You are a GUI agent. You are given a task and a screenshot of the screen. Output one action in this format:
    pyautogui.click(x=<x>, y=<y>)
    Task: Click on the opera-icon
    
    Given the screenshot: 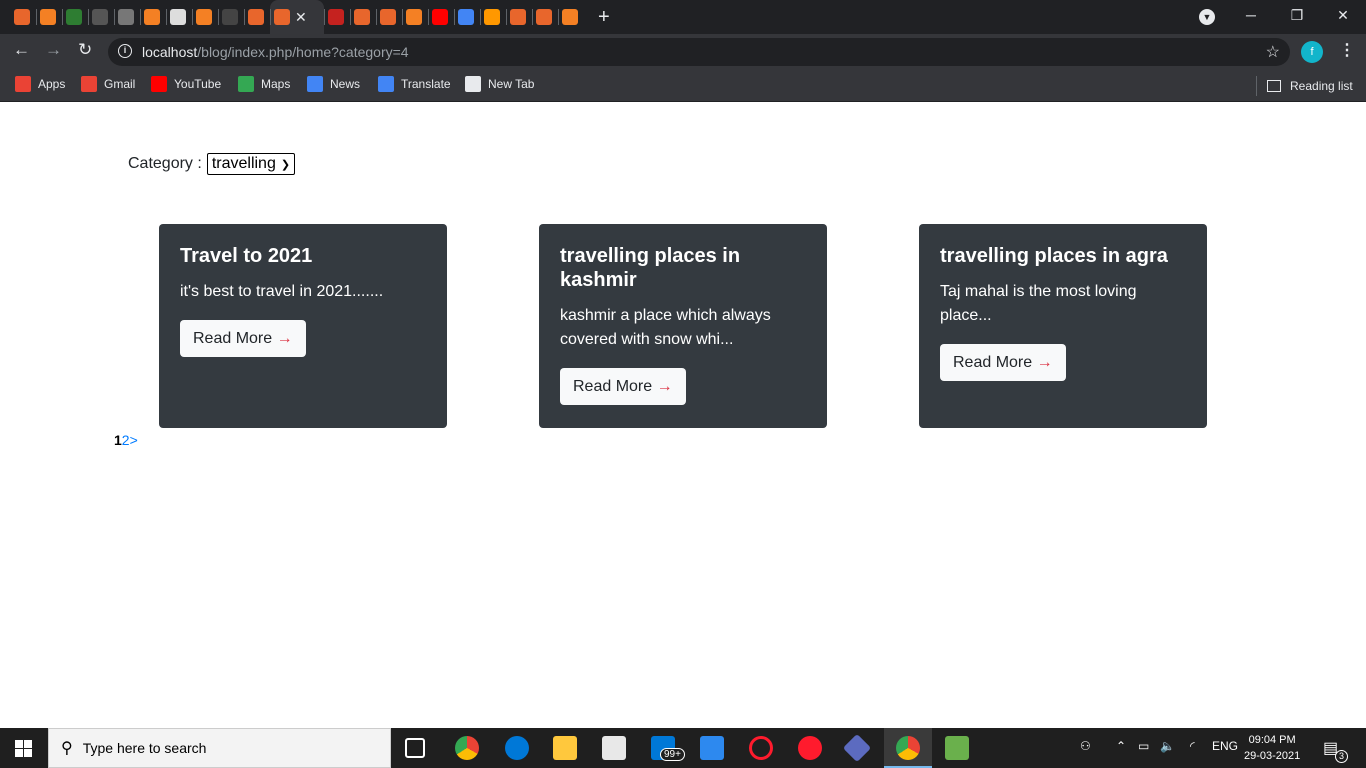 What is the action you would take?
    pyautogui.click(x=810, y=748)
    